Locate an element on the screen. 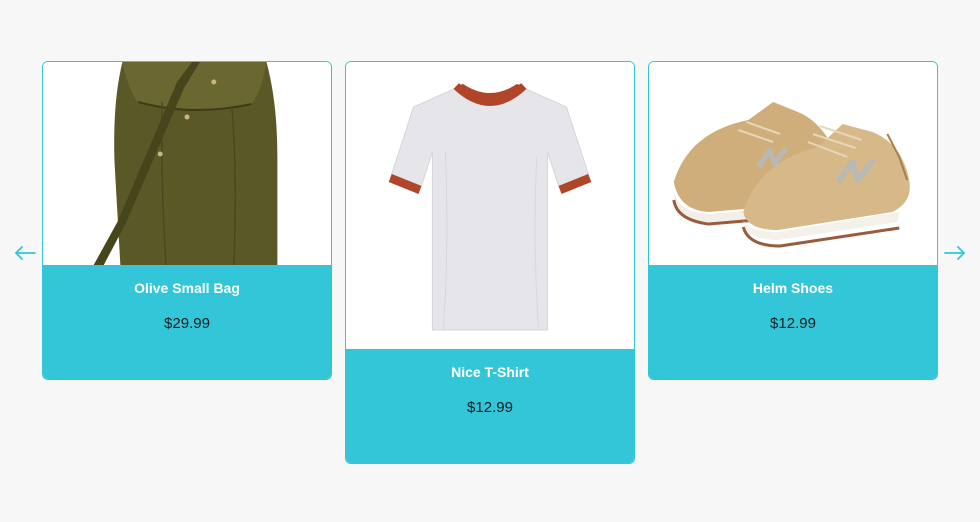 The height and width of the screenshot is (522, 980). carousel-prev-button is located at coordinates (25, 253).